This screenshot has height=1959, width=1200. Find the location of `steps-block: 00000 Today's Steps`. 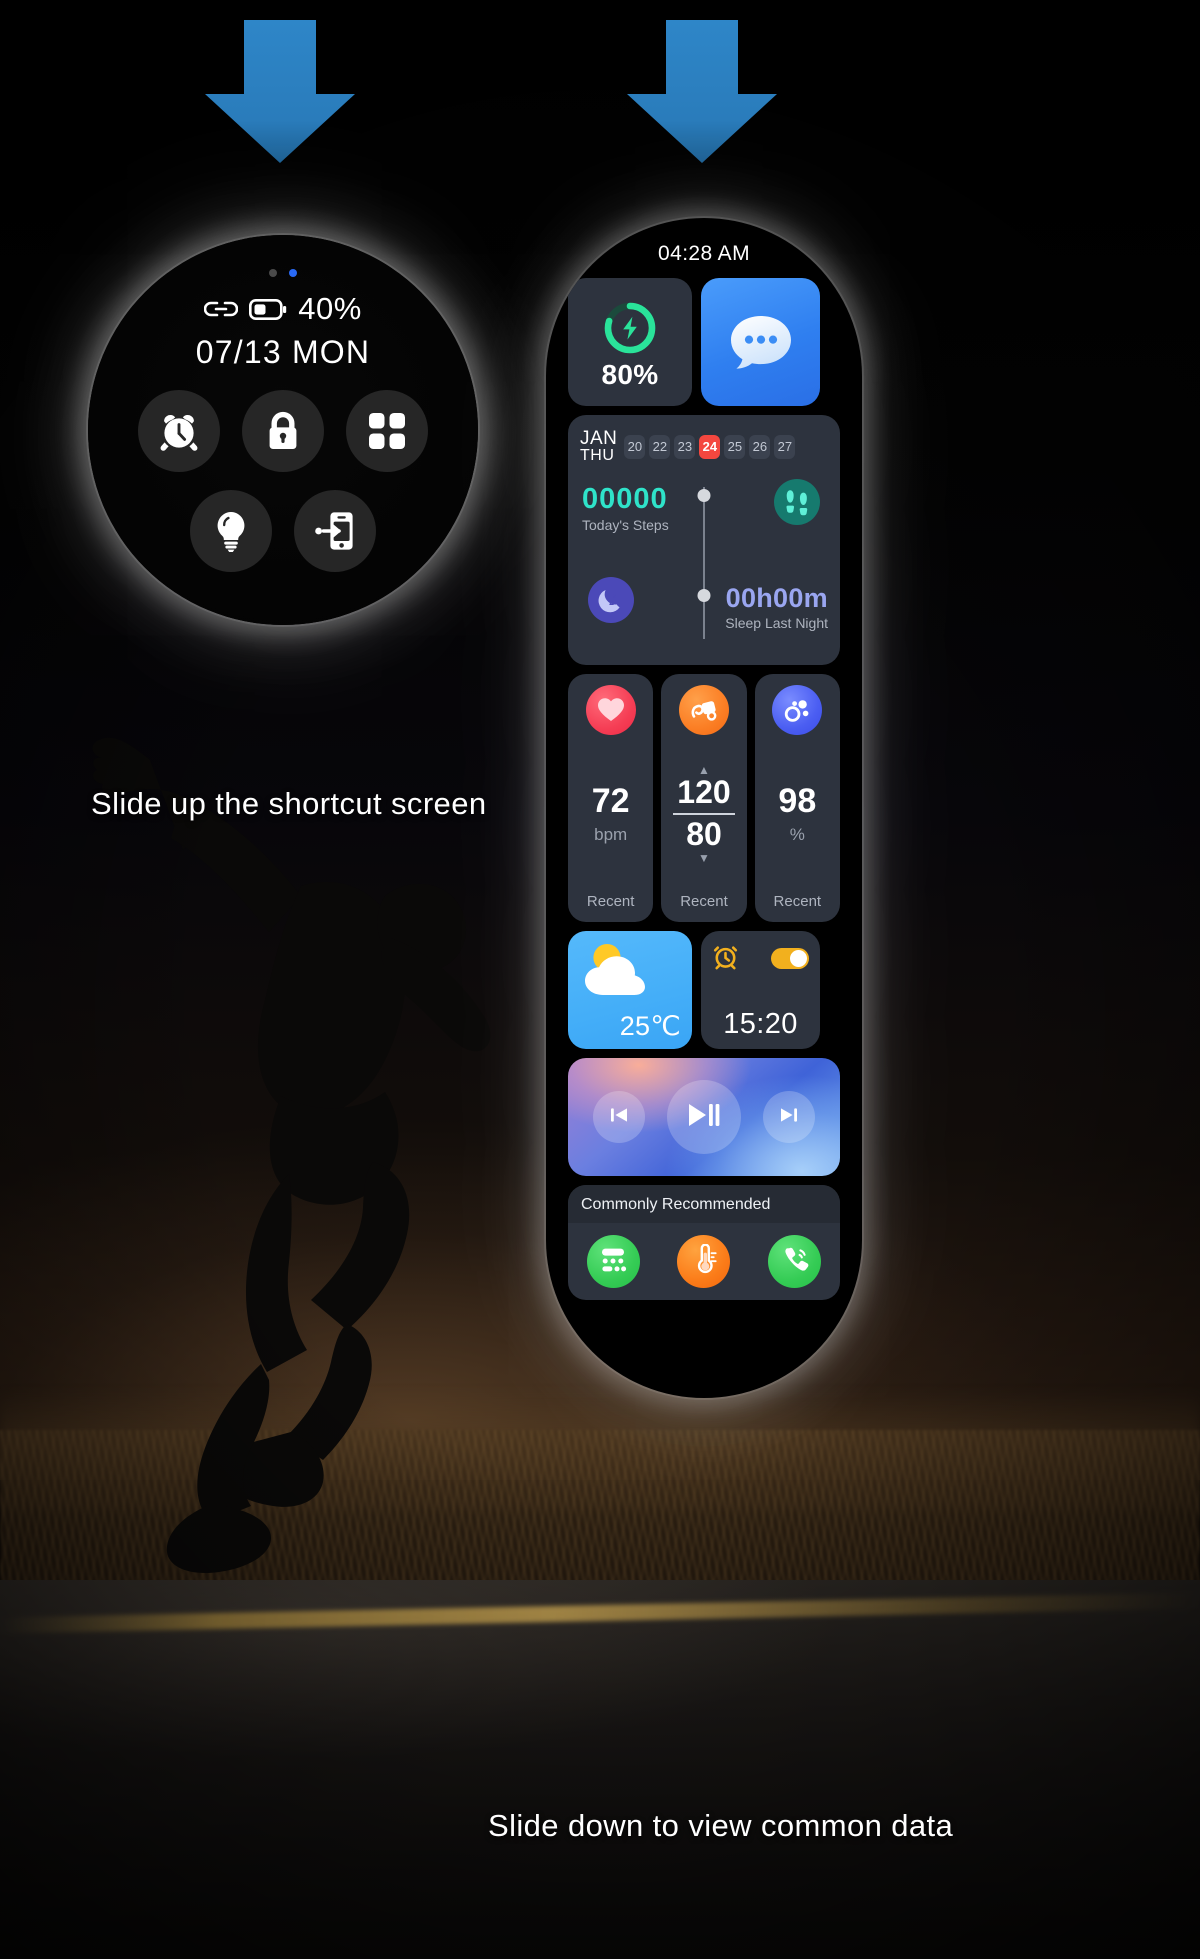

steps-block: 00000 Today's Steps is located at coordinates (625, 508).